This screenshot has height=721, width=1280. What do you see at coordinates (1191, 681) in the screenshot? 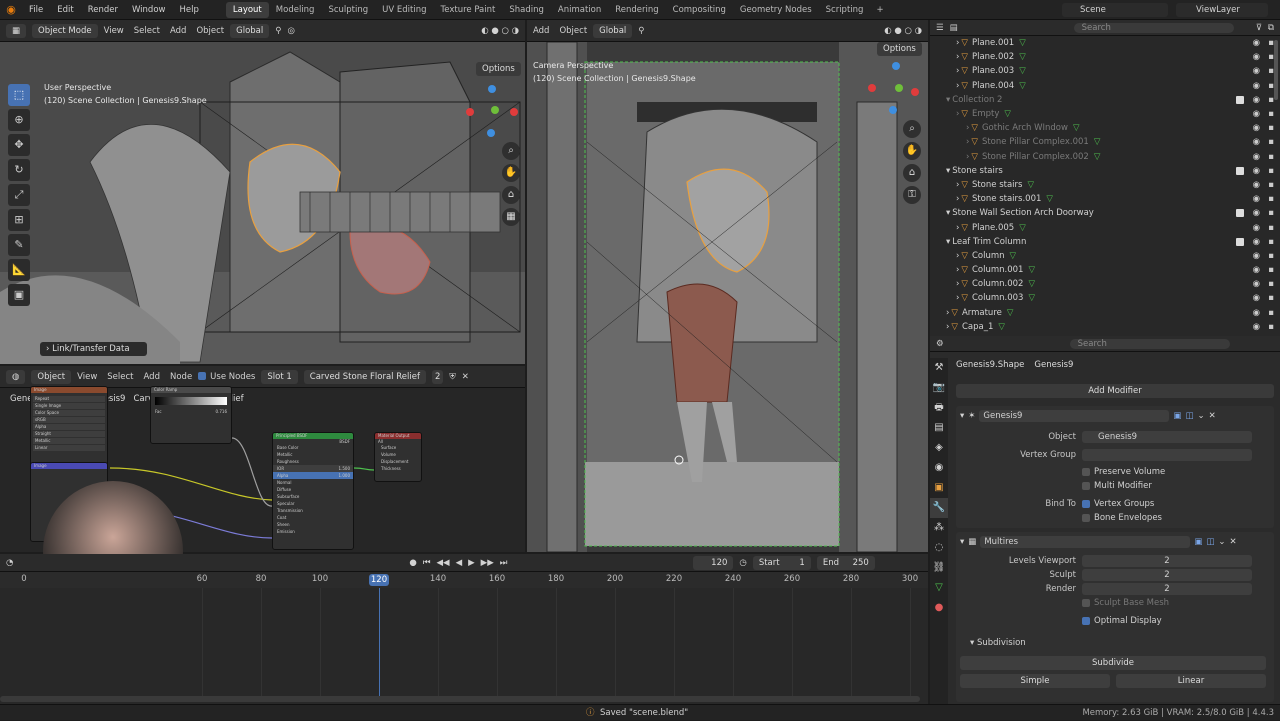
I see `linear-button: Linear` at bounding box center [1191, 681].